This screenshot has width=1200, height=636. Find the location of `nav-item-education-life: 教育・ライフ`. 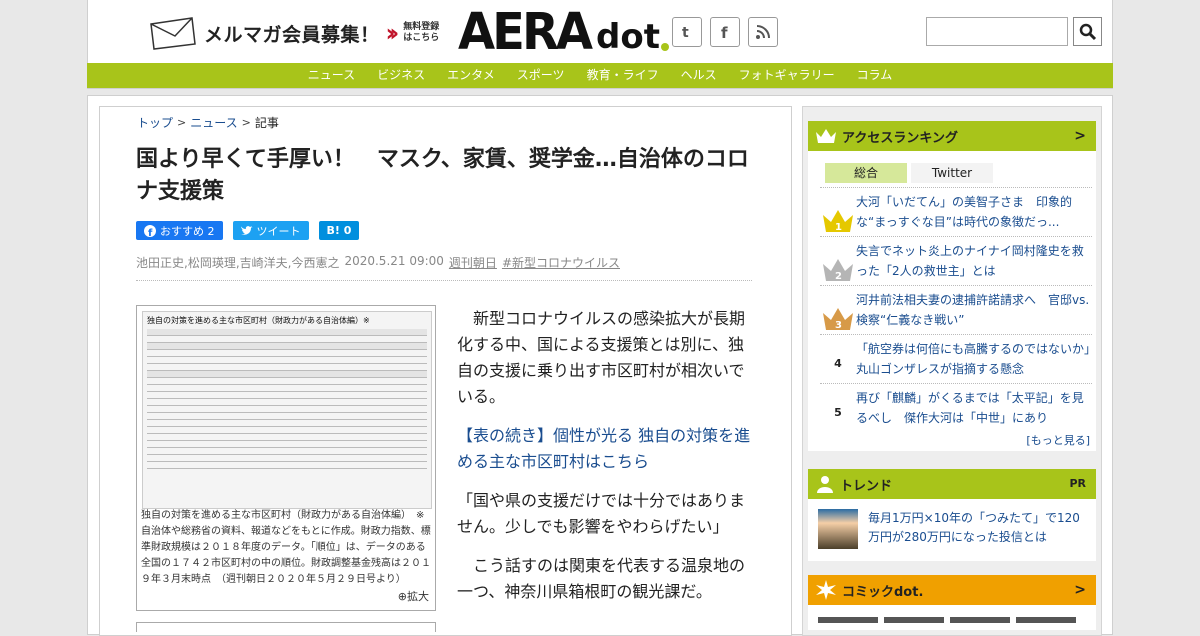

nav-item-education-life: 教育・ライフ is located at coordinates (623, 75).